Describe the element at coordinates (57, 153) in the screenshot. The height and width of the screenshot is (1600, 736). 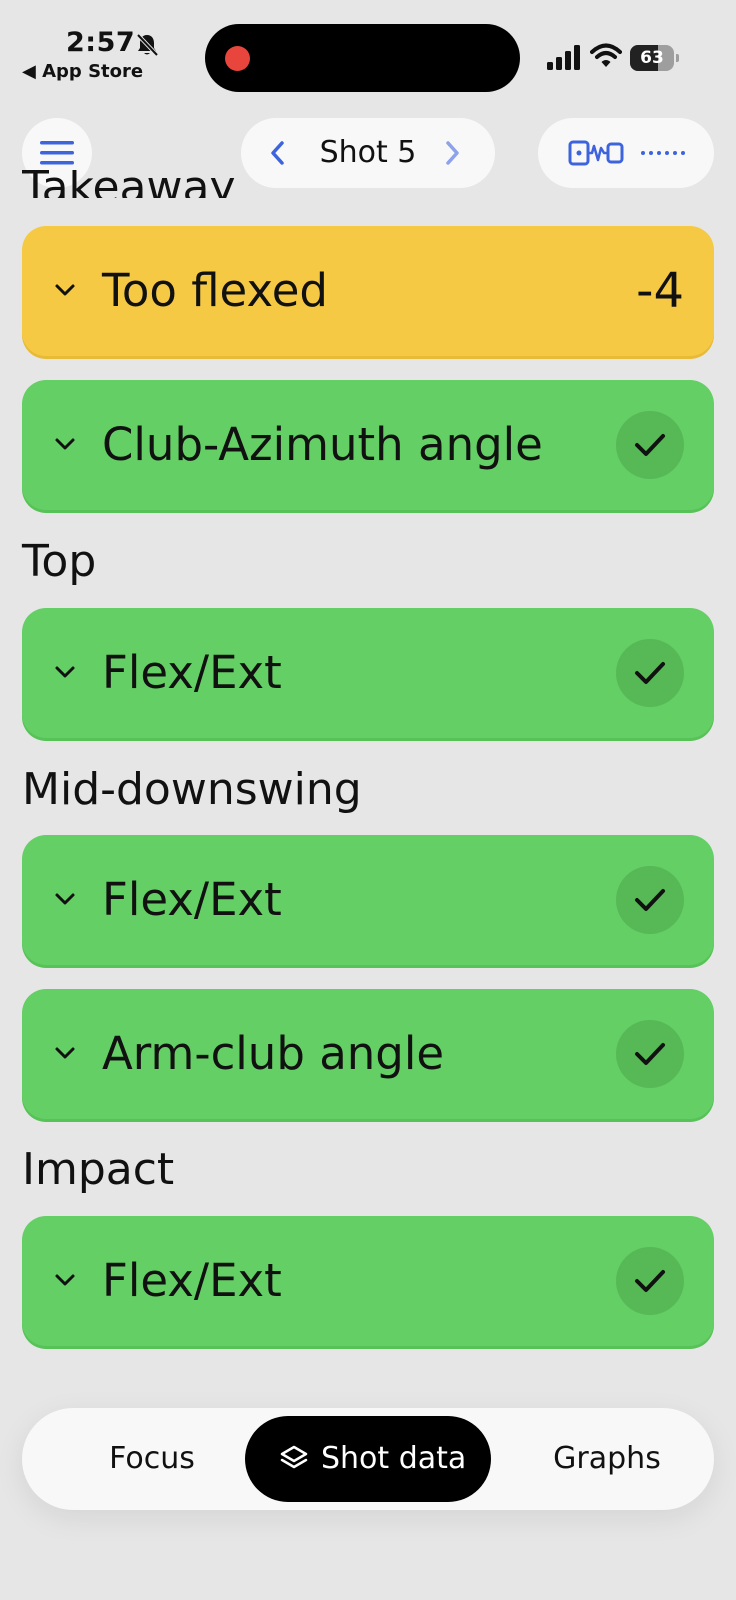
I see `hamburger-menu-icon` at that location.